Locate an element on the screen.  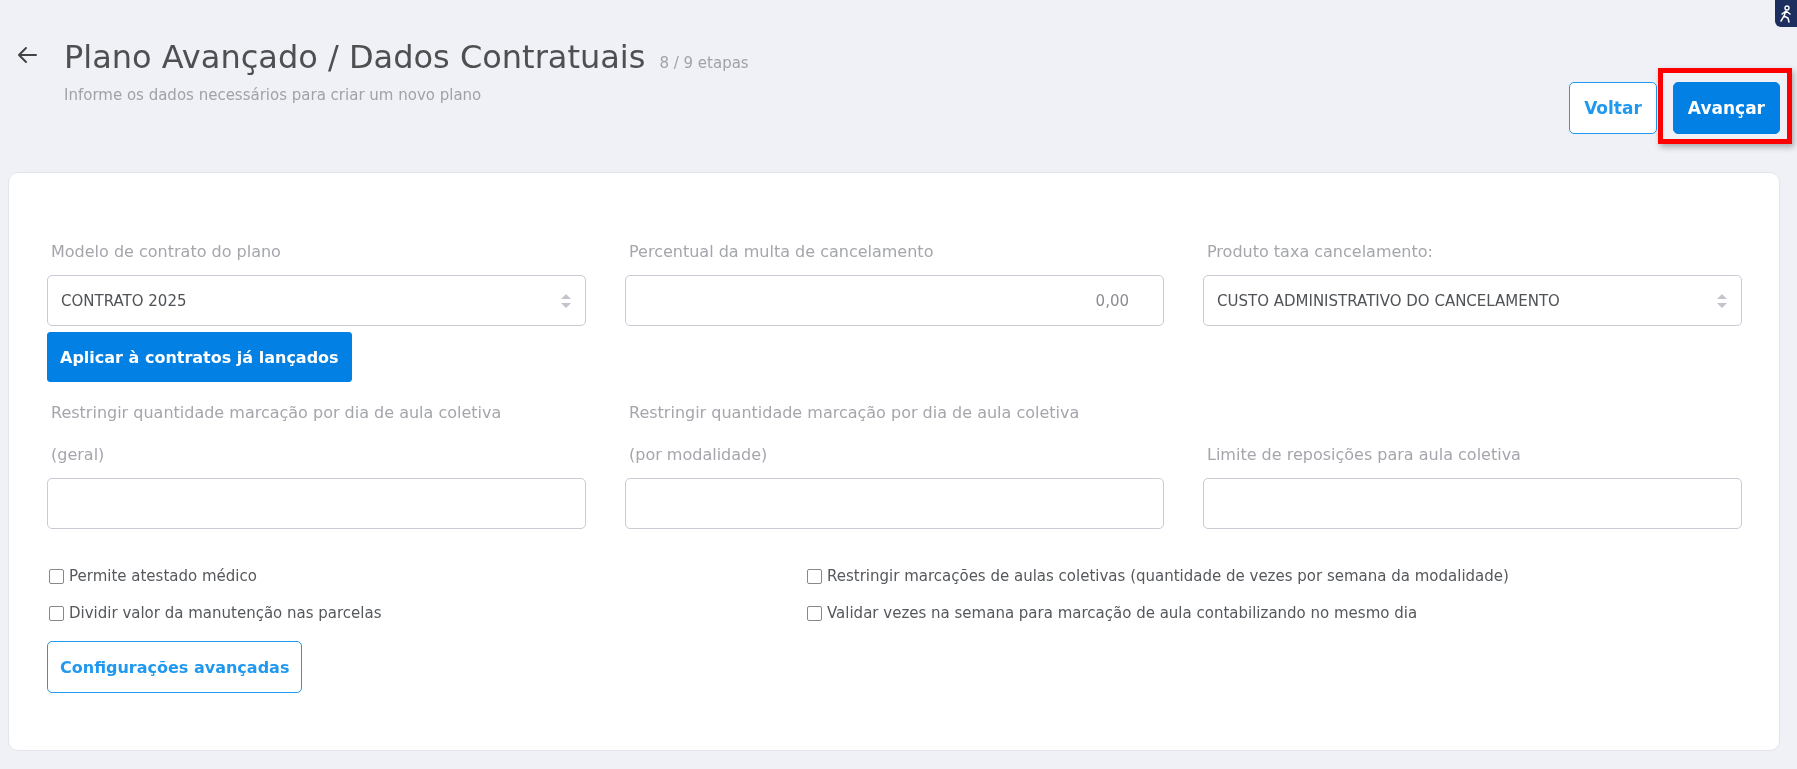
page-title: Plano Avançado / Dados Contratuais is located at coordinates (355, 57).